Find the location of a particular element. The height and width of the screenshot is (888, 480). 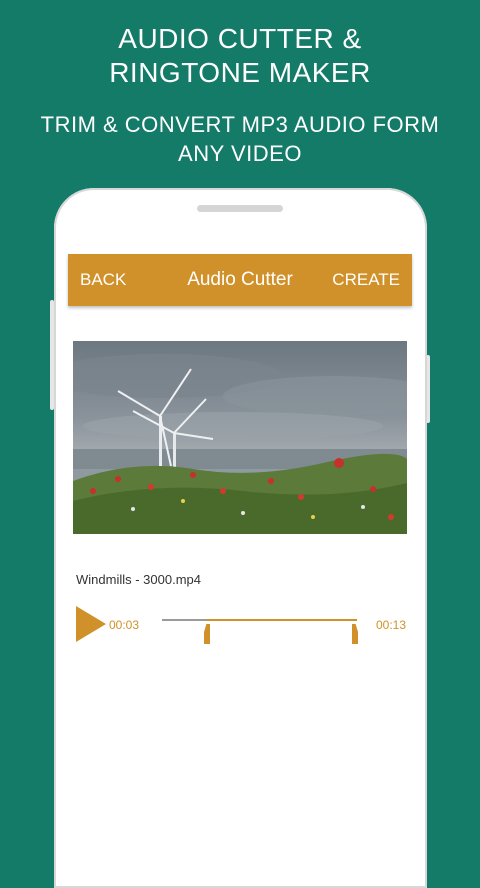

start-time: 00:03 is located at coordinates (124, 625).